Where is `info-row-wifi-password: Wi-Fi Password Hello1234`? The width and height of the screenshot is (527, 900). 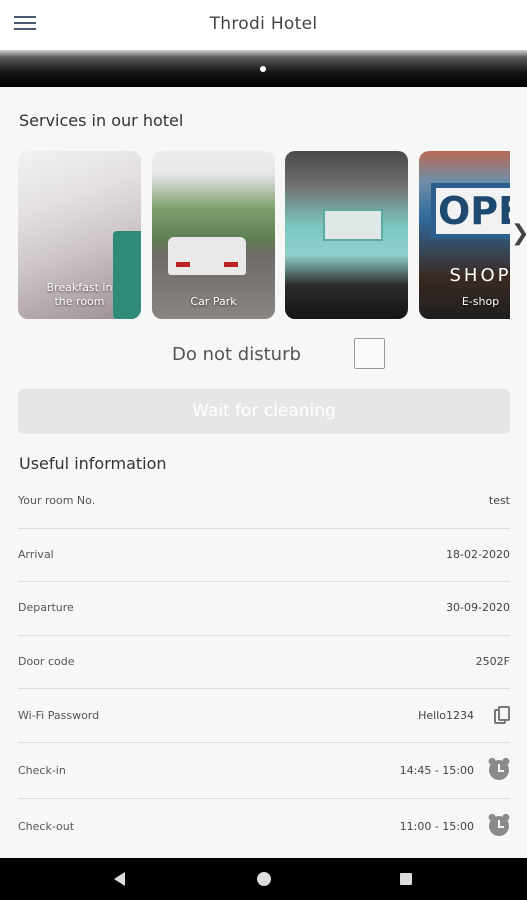 info-row-wifi-password: Wi-Fi Password Hello1234 is located at coordinates (264, 716).